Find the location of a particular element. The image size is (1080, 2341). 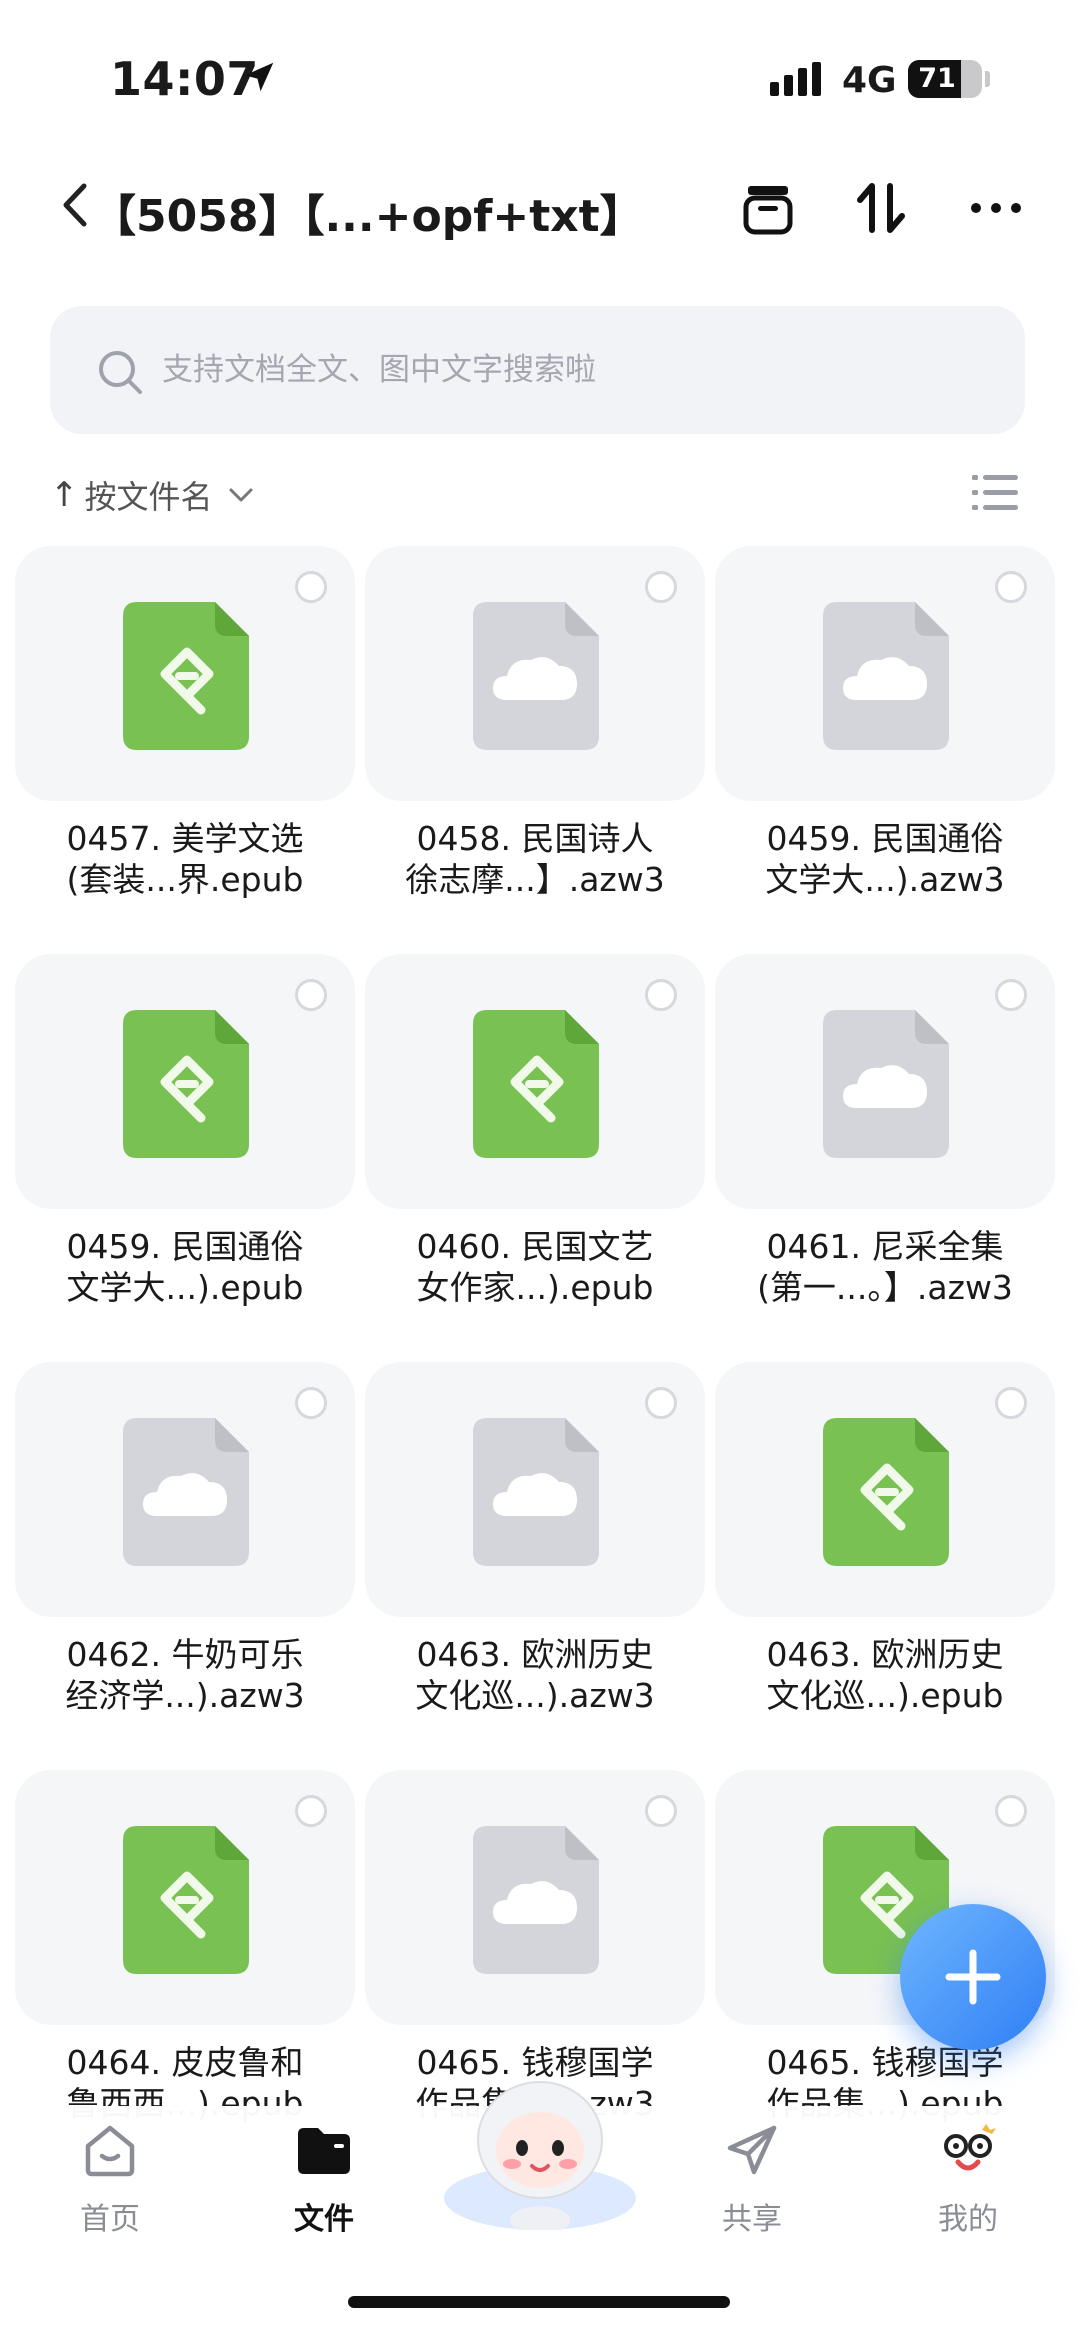

location-arrow-icon is located at coordinates (259, 77).